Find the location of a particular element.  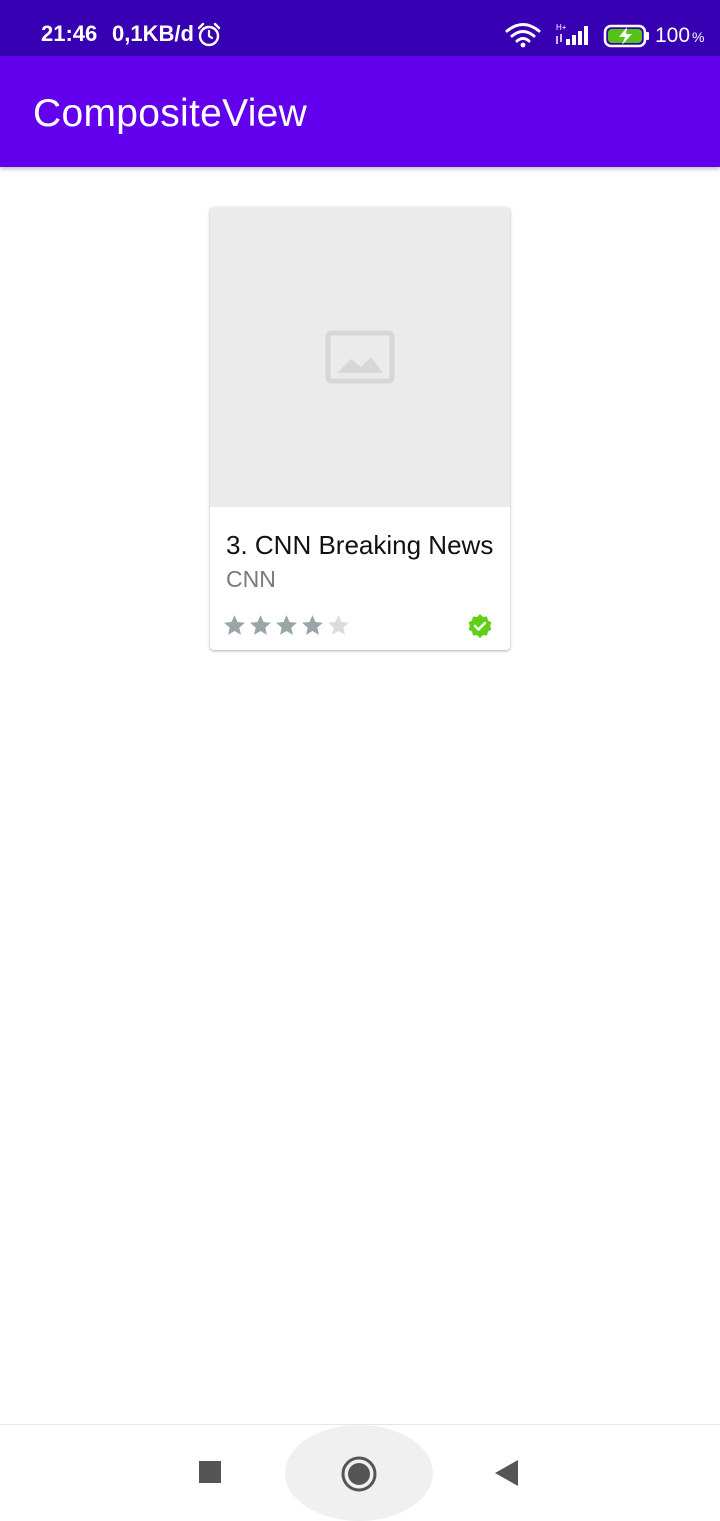

card-title: 3. CNN Breaking News is located at coordinates (360, 545).